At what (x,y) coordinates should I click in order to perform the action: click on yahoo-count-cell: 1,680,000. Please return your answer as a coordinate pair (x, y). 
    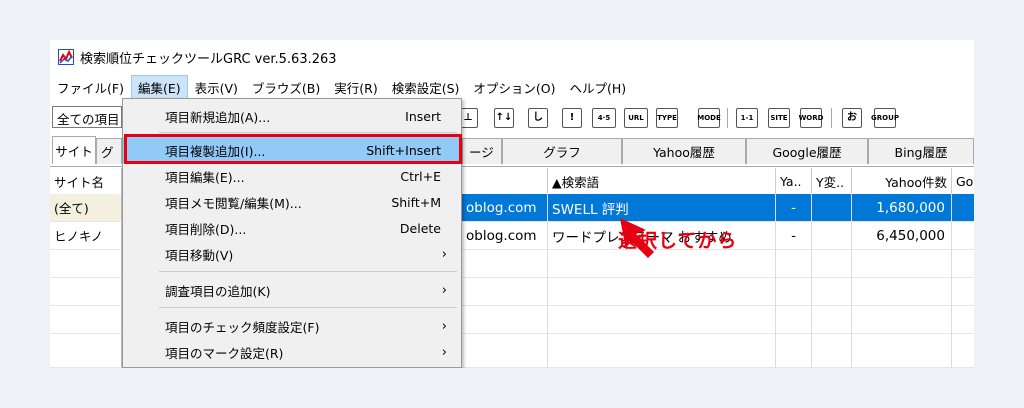
    Looking at the image, I should click on (902, 208).